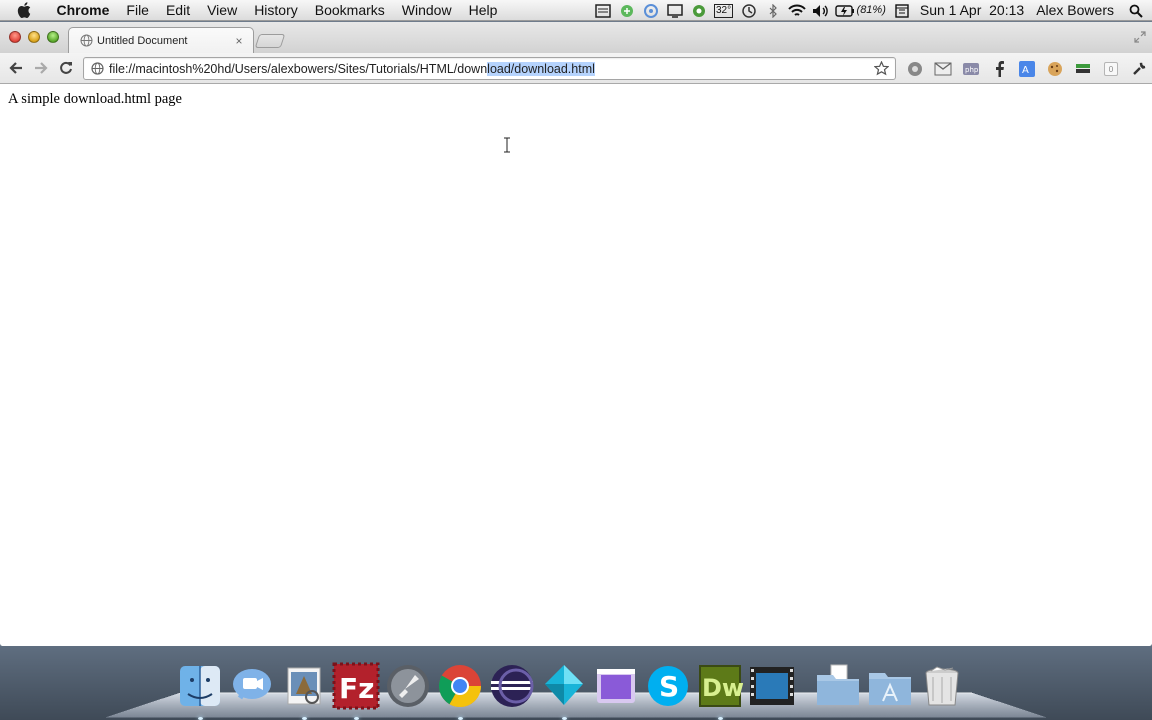 This screenshot has width=1152, height=720. I want to click on page-body-text: A simple download.html page, so click(95, 99).